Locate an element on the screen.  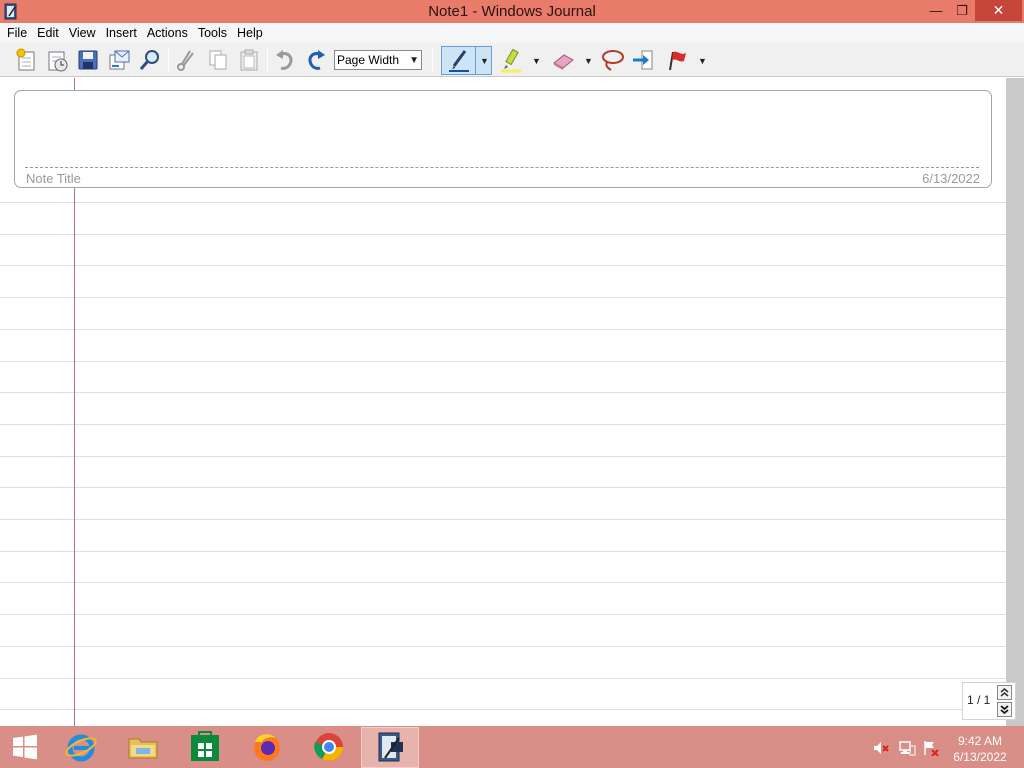
template-icon is located at coordinates (58, 61).